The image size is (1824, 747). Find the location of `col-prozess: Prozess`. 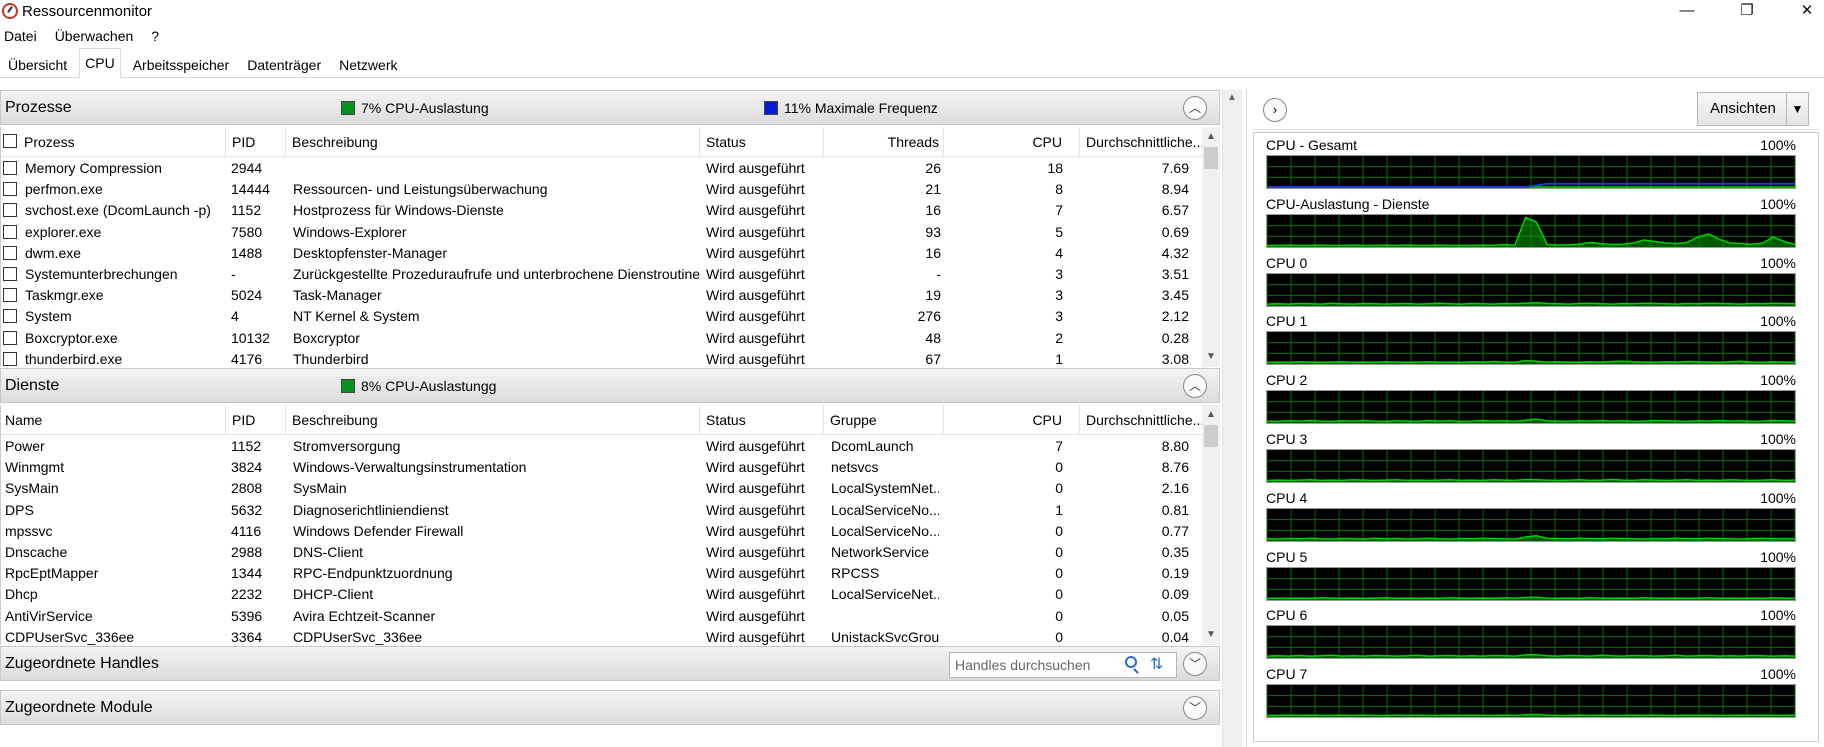

col-prozess: Prozess is located at coordinates (49, 142).